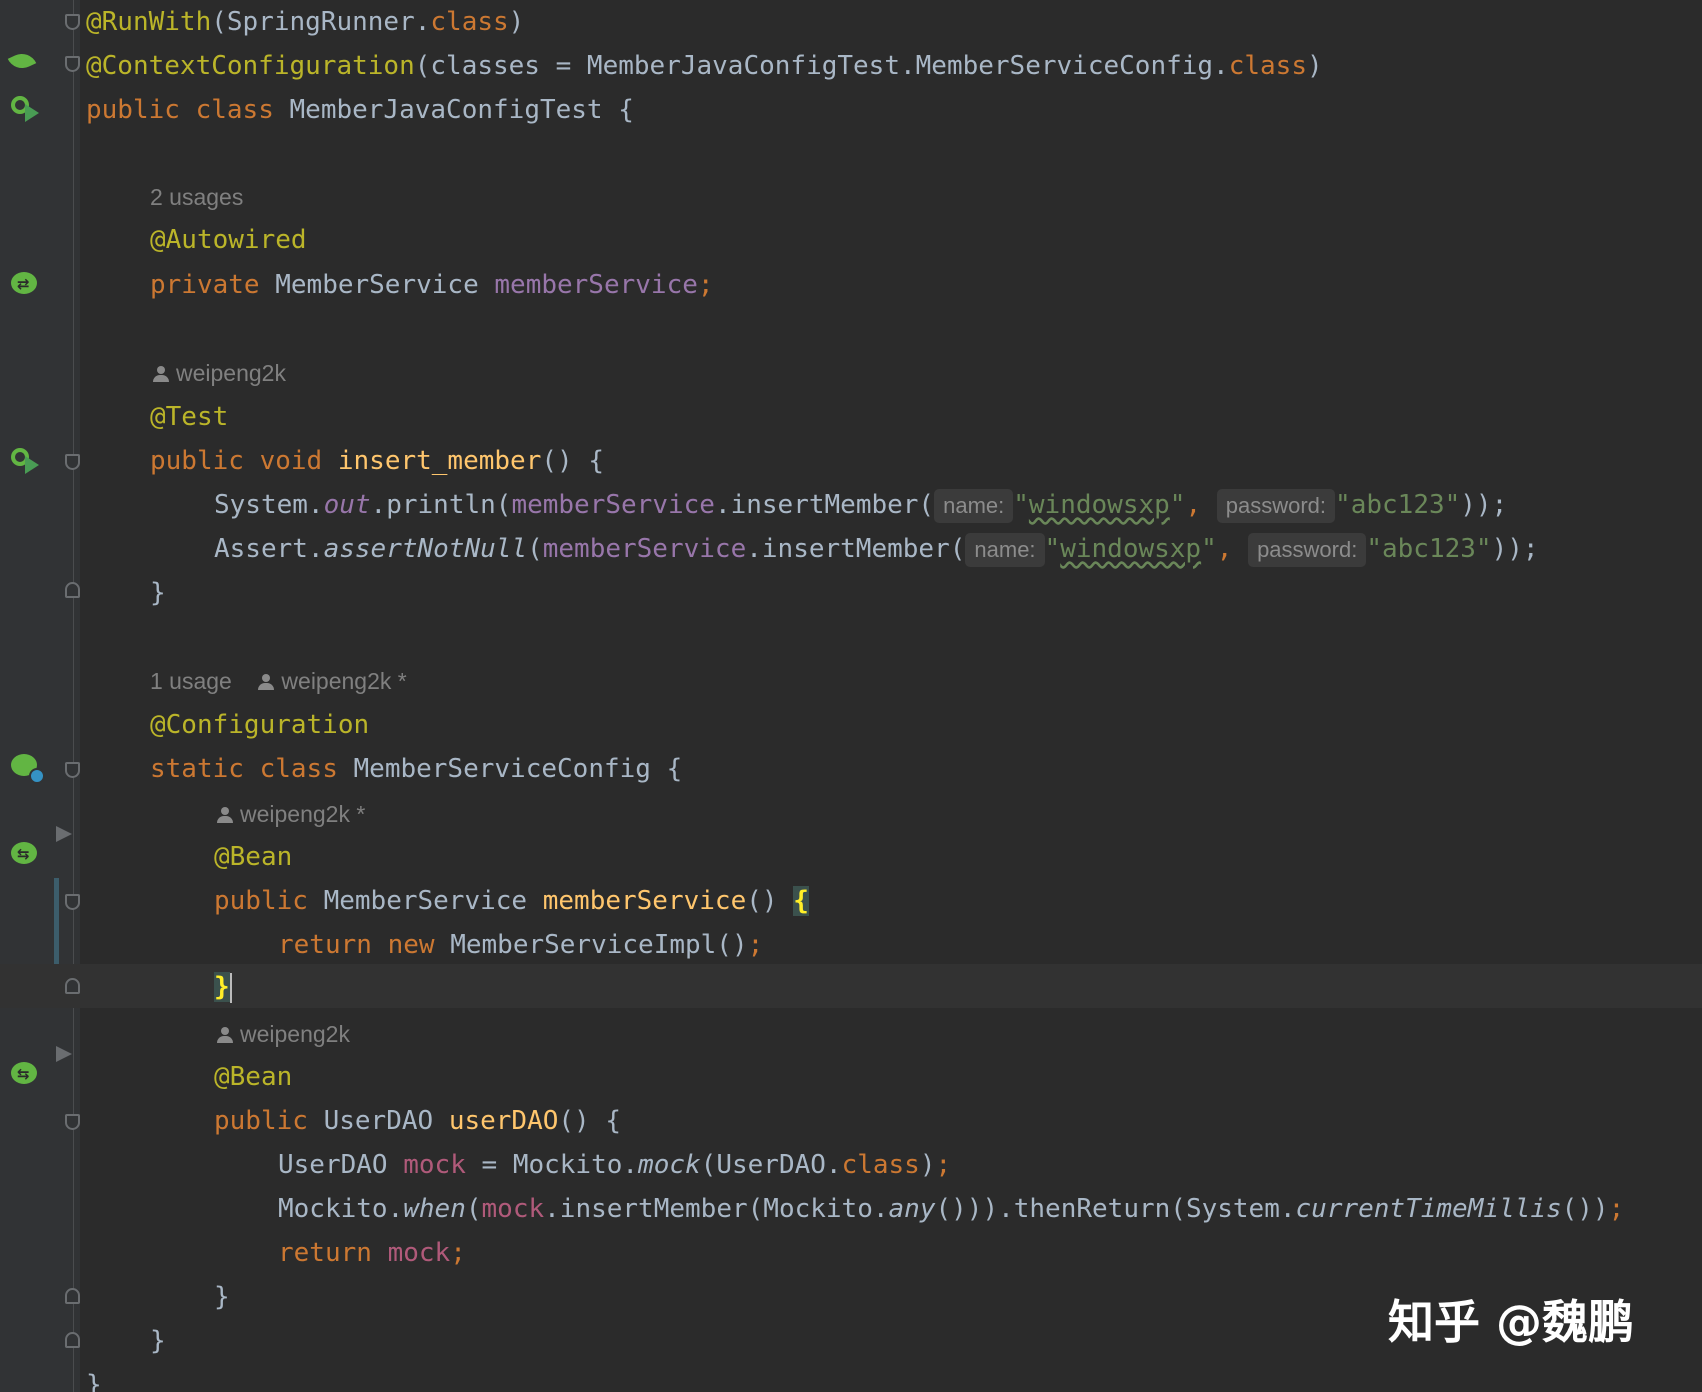  What do you see at coordinates (520, 945) in the screenshot?
I see `code-line: return new MemberServiceImpl();` at bounding box center [520, 945].